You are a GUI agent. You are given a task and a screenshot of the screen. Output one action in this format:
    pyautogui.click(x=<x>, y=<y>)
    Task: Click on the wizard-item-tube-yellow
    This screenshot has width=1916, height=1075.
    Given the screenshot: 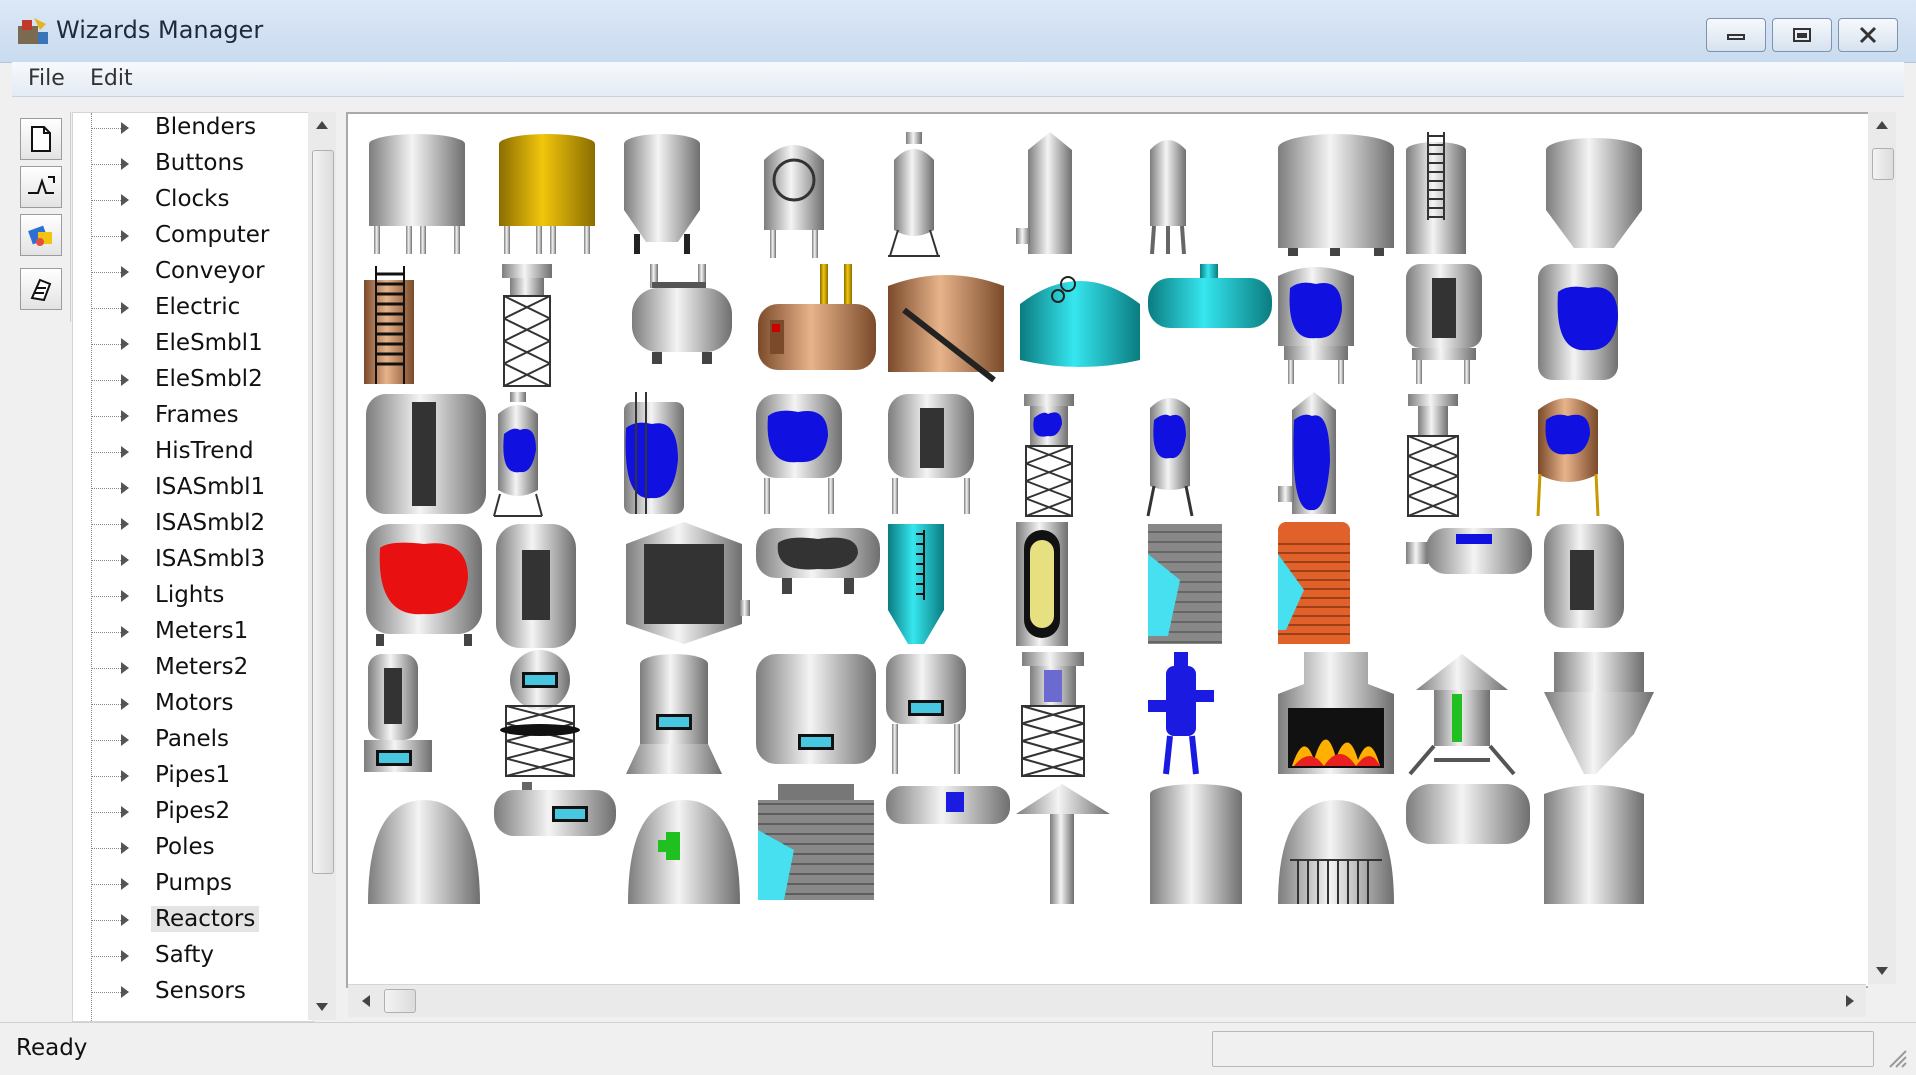 What is the action you would take?
    pyautogui.click(x=1078, y=584)
    